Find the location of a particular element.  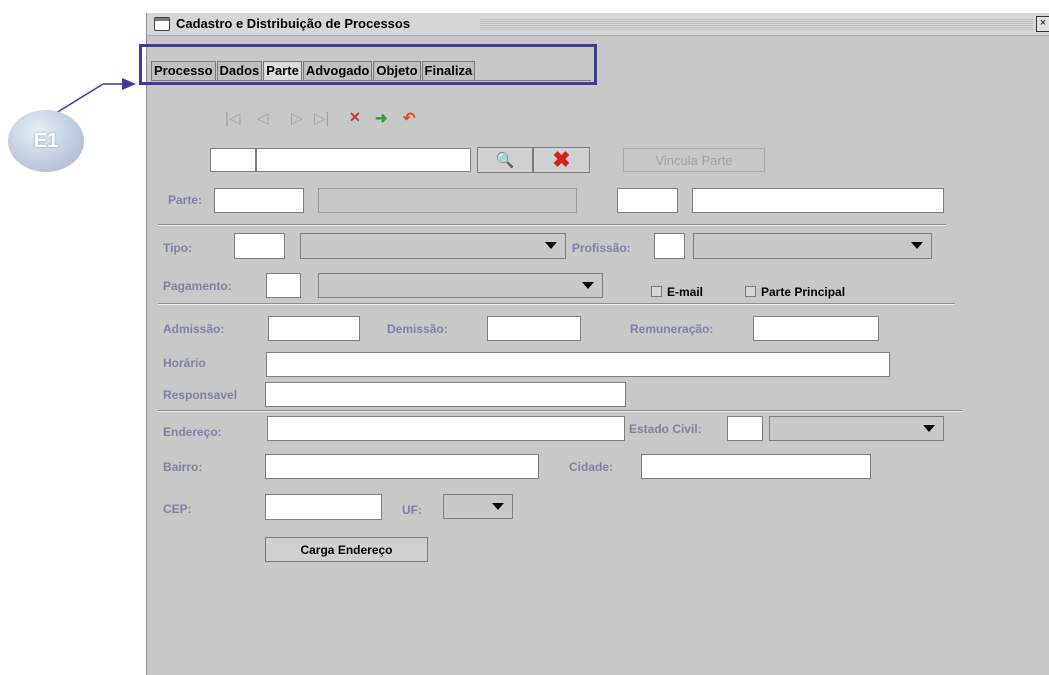

load-address-button: Carga Endereço is located at coordinates (346, 549).